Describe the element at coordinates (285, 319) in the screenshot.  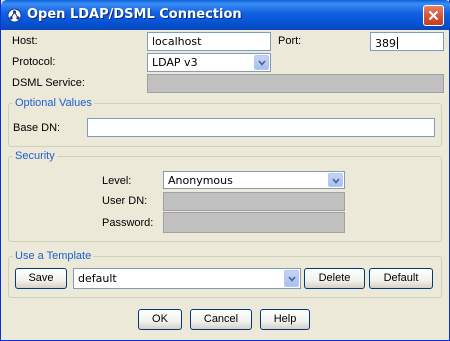
I see `help-button: Help` at that location.